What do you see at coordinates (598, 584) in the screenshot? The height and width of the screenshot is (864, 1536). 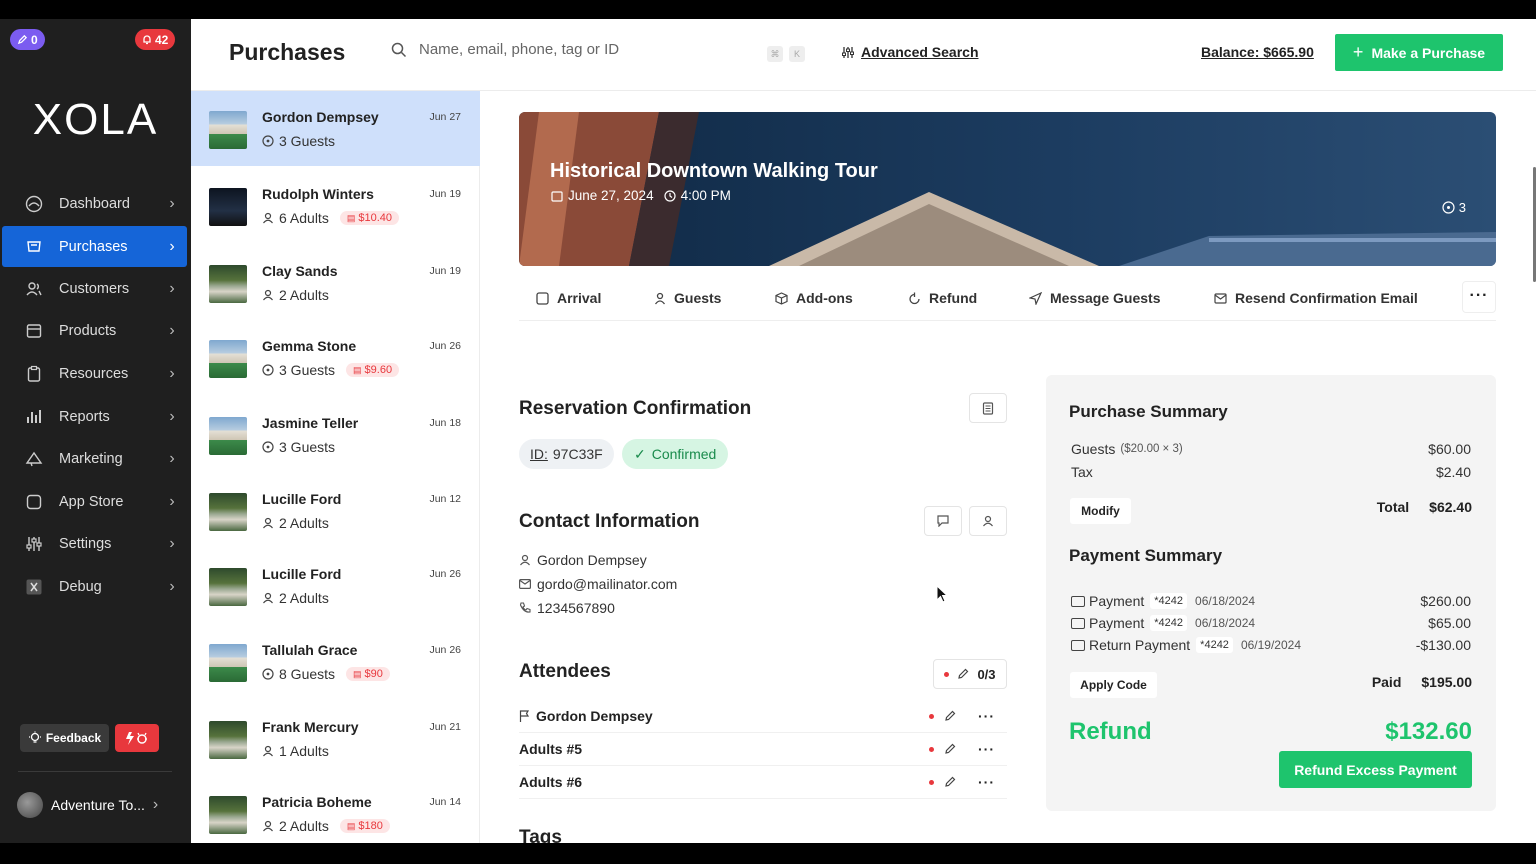 I see `contact-email-row: gordo@mailinator.com` at bounding box center [598, 584].